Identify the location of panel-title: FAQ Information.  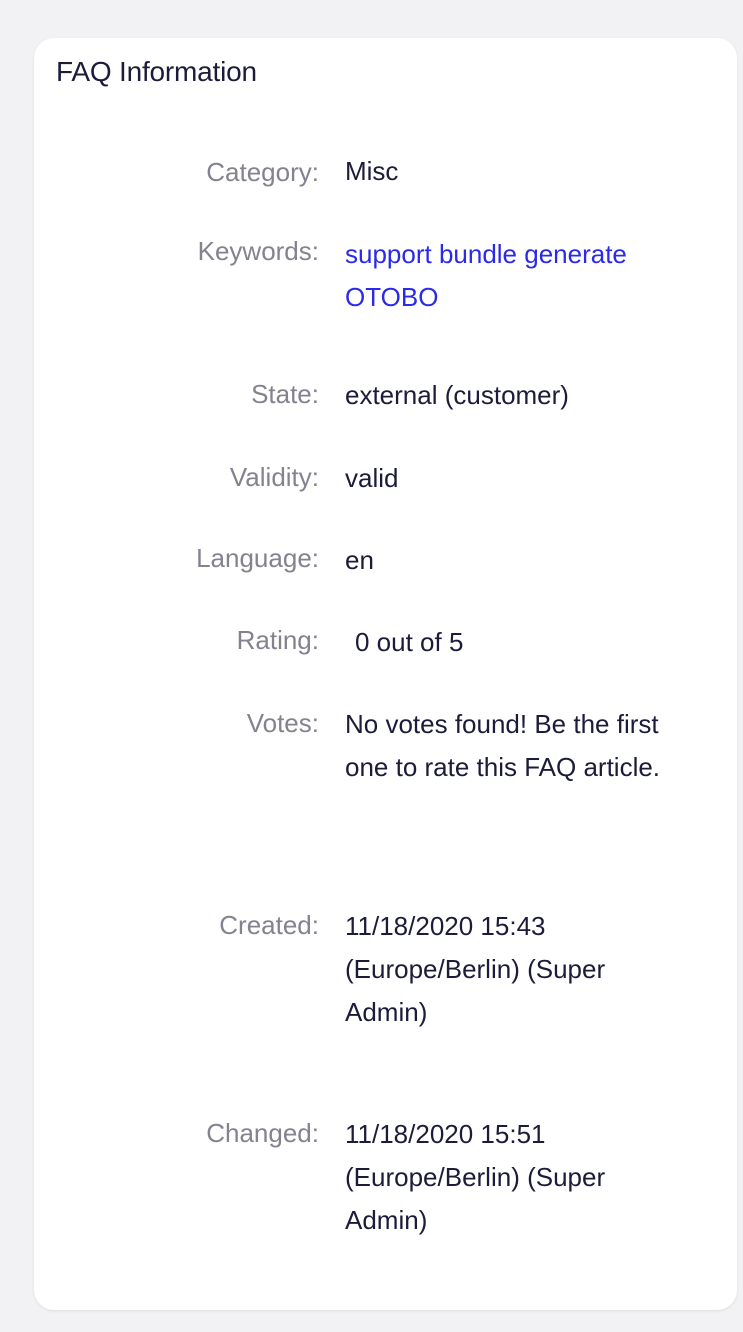
(156, 71).